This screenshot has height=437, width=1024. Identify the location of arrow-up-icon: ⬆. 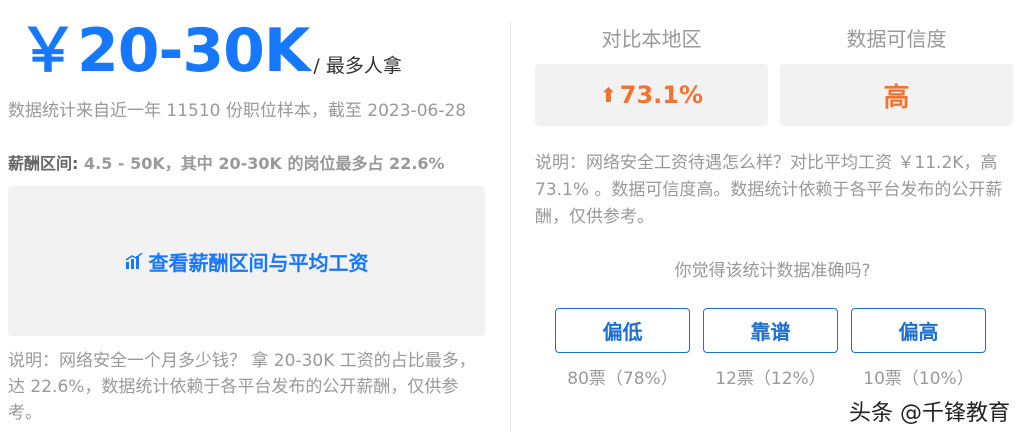
(608, 95).